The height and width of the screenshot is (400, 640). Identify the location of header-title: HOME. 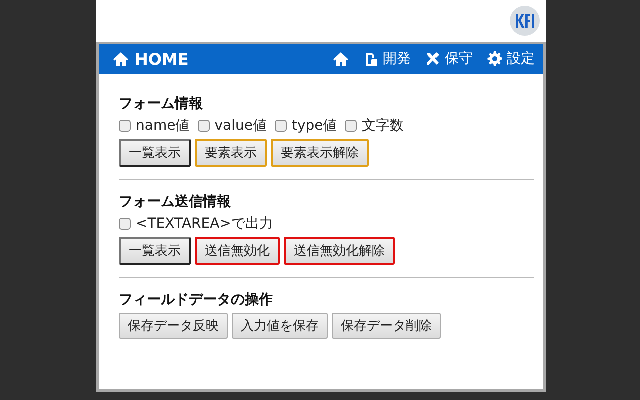
(162, 59).